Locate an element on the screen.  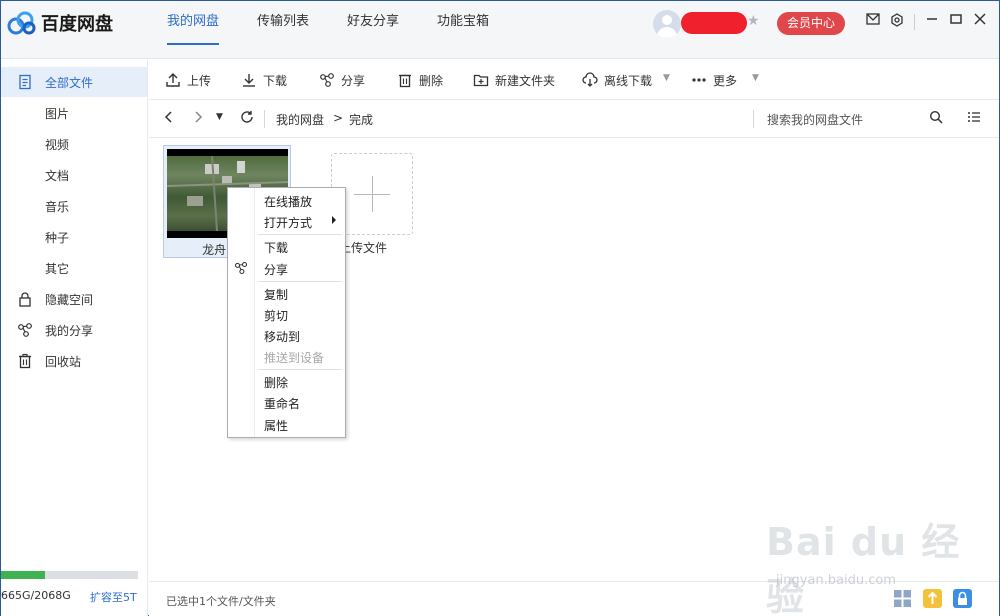
sidebar-item-label: 我的分享 is located at coordinates (69, 330).